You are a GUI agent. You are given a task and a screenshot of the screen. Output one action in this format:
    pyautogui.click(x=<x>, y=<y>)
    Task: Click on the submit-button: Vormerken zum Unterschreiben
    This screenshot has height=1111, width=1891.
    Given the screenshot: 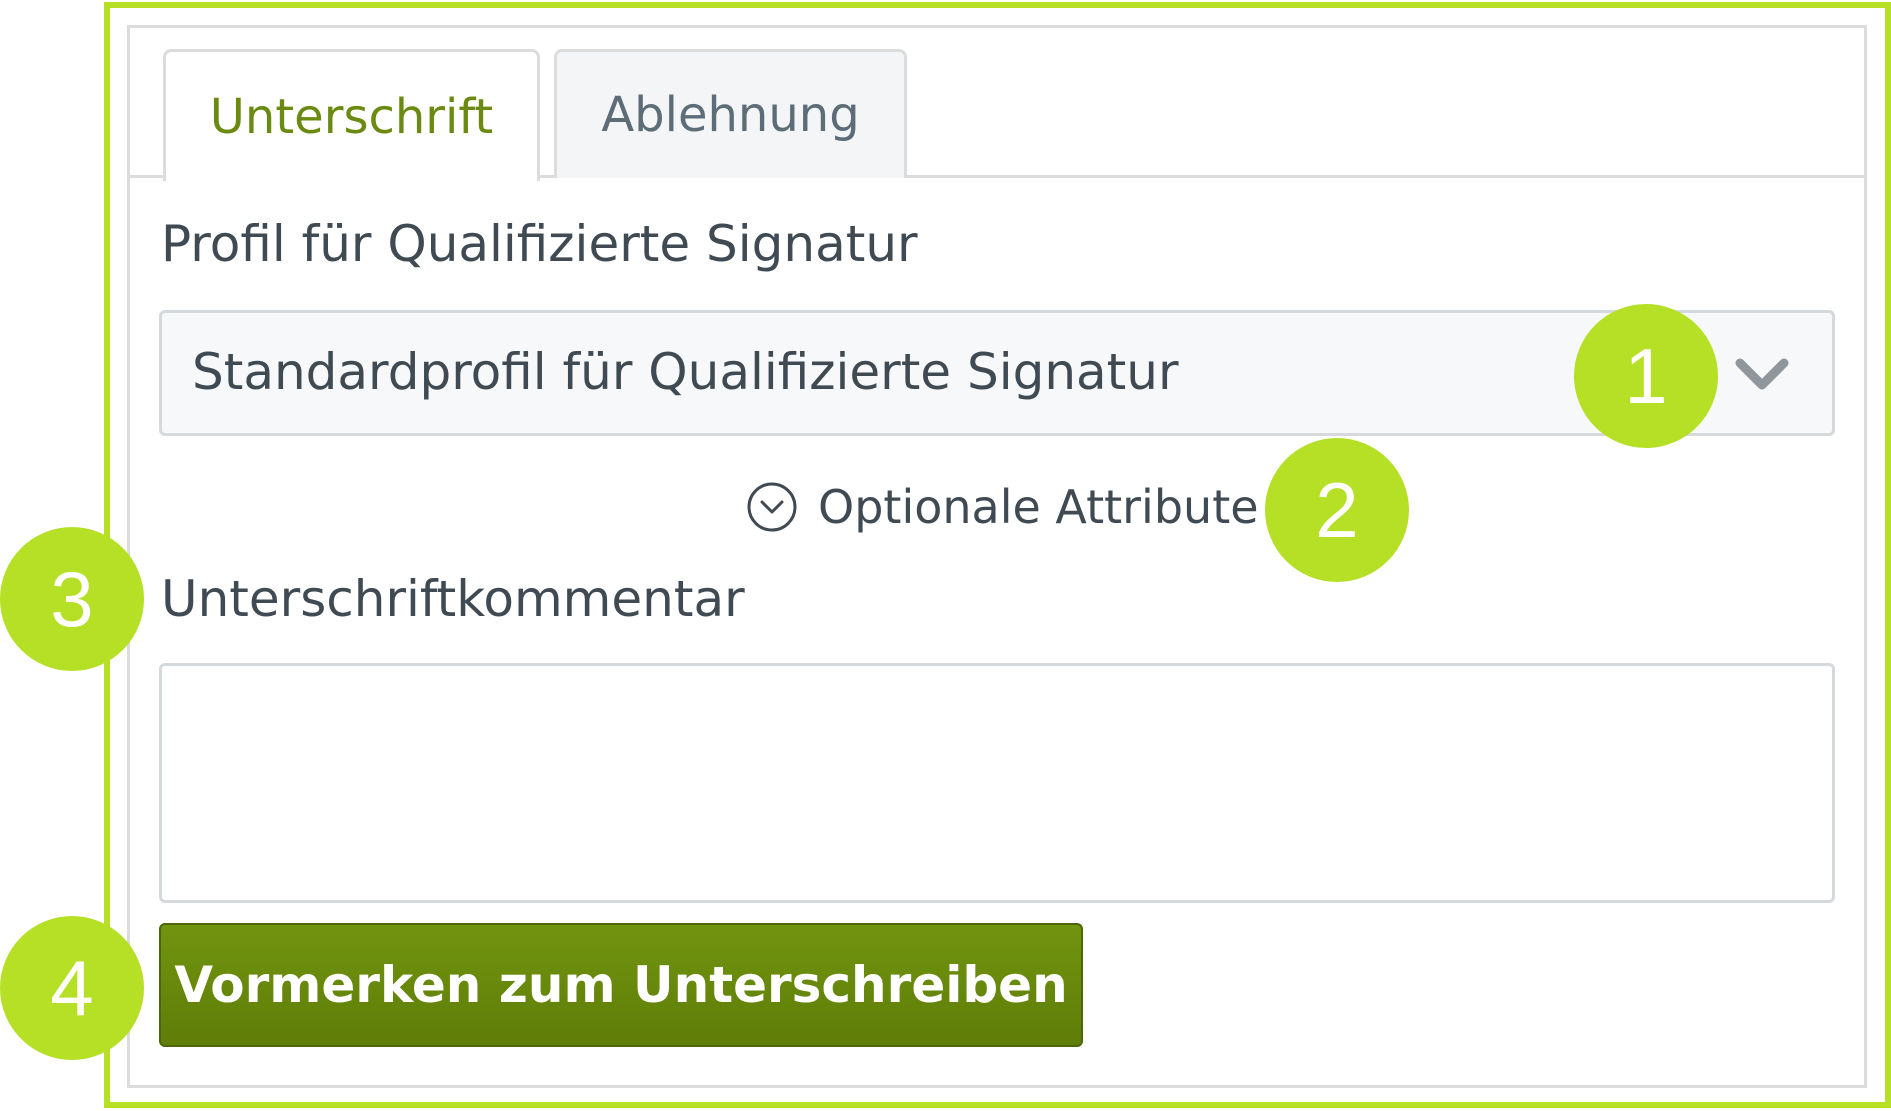 What is the action you would take?
    pyautogui.click(x=621, y=985)
    